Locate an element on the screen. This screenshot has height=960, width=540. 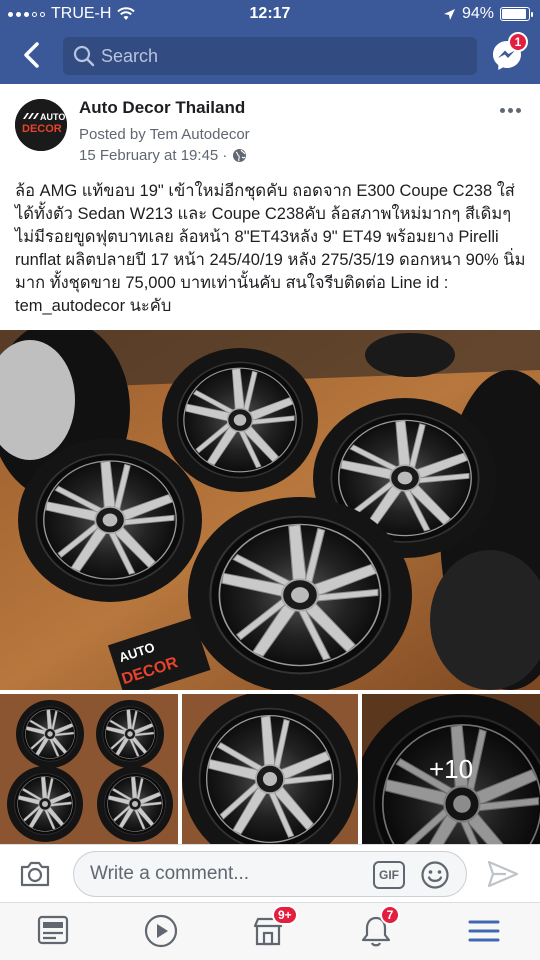
emoji-button is located at coordinates (435, 875).